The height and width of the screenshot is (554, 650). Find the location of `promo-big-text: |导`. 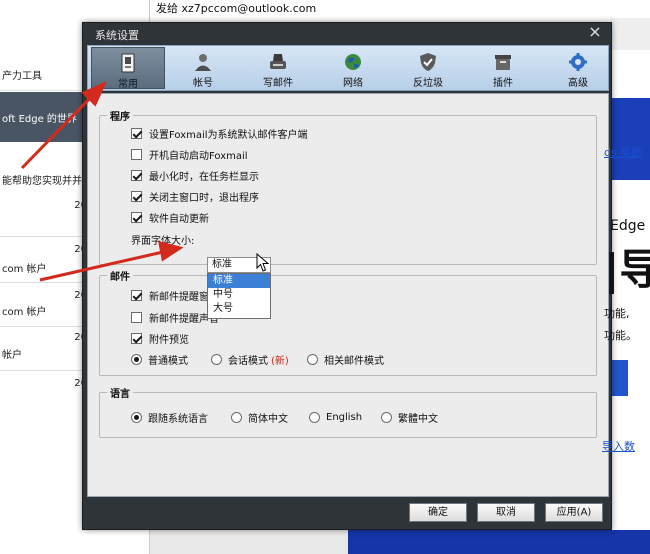

promo-big-text: |导 is located at coordinates (627, 269).